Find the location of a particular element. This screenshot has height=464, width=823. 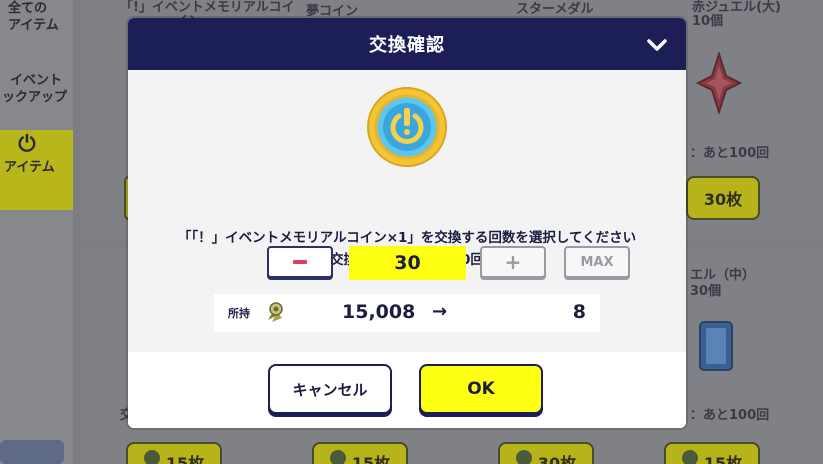

card-subtitle: 10個 is located at coordinates (708, 21).